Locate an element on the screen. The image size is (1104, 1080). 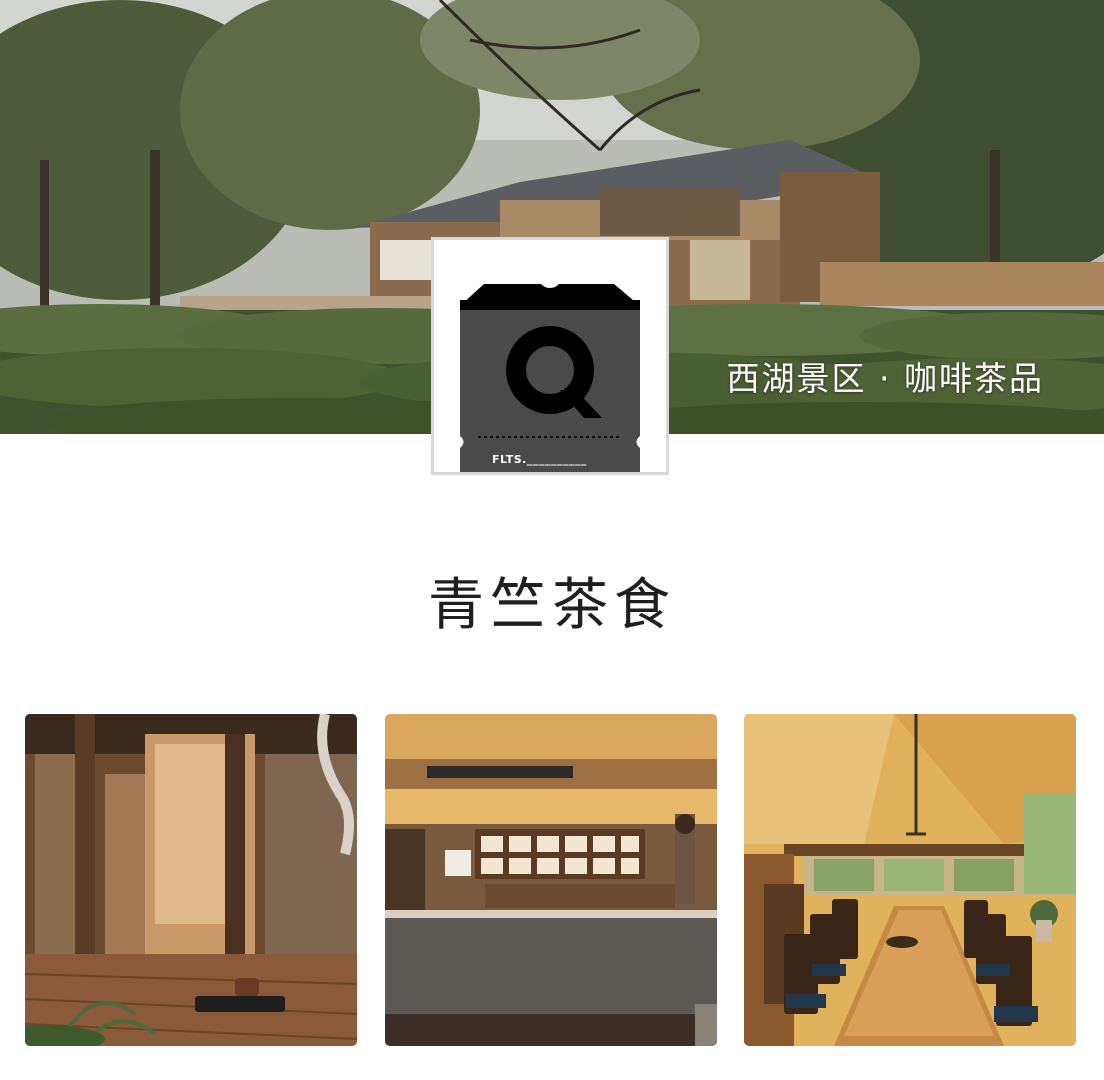
brand-logo: FLTS.__________ is located at coordinates (550, 356).